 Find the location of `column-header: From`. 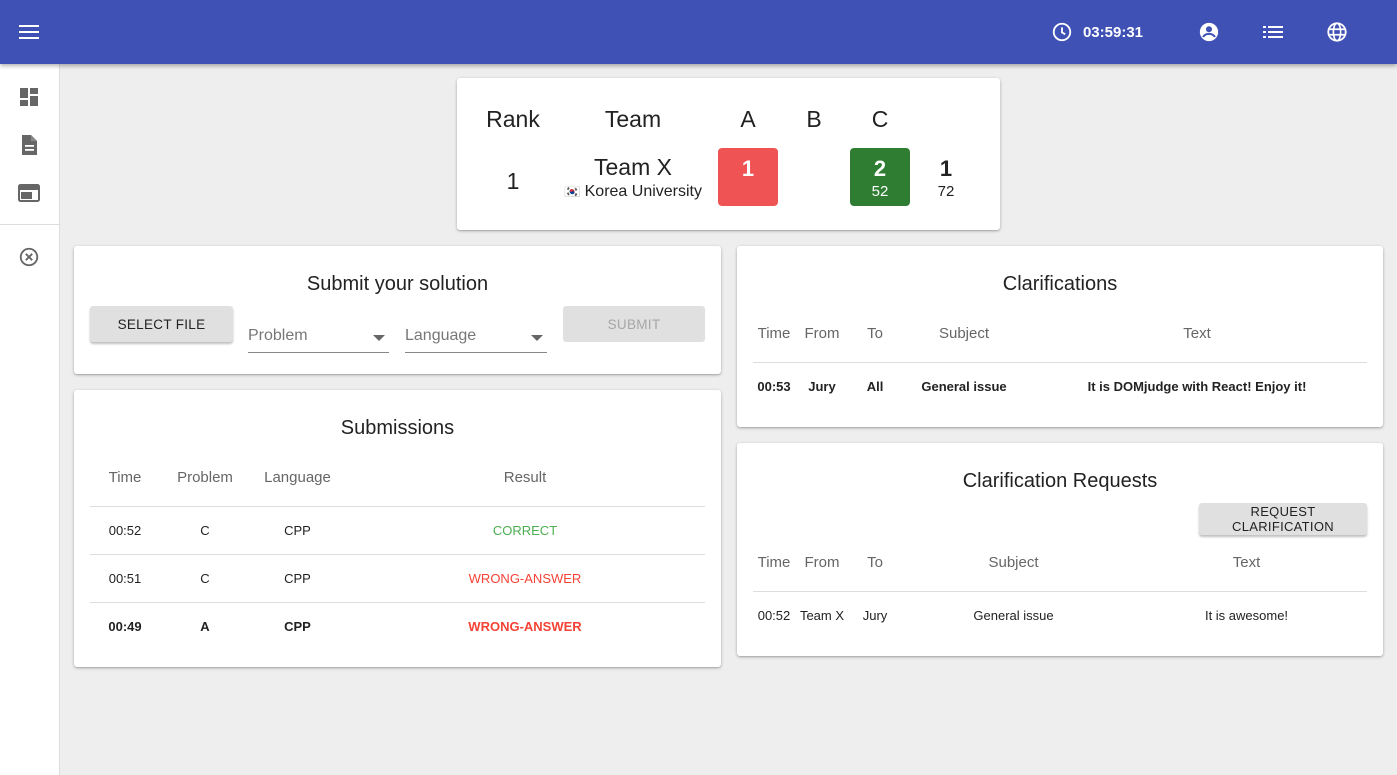

column-header: From is located at coordinates (822, 563).